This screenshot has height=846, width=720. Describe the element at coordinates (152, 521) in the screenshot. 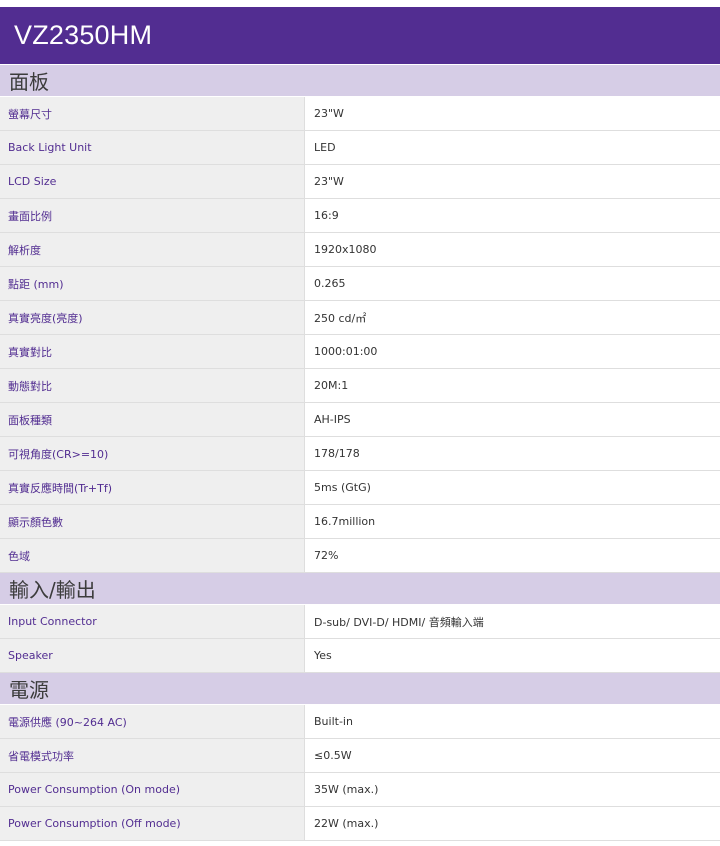

I see `spec-label: 顯示顏色數` at that location.